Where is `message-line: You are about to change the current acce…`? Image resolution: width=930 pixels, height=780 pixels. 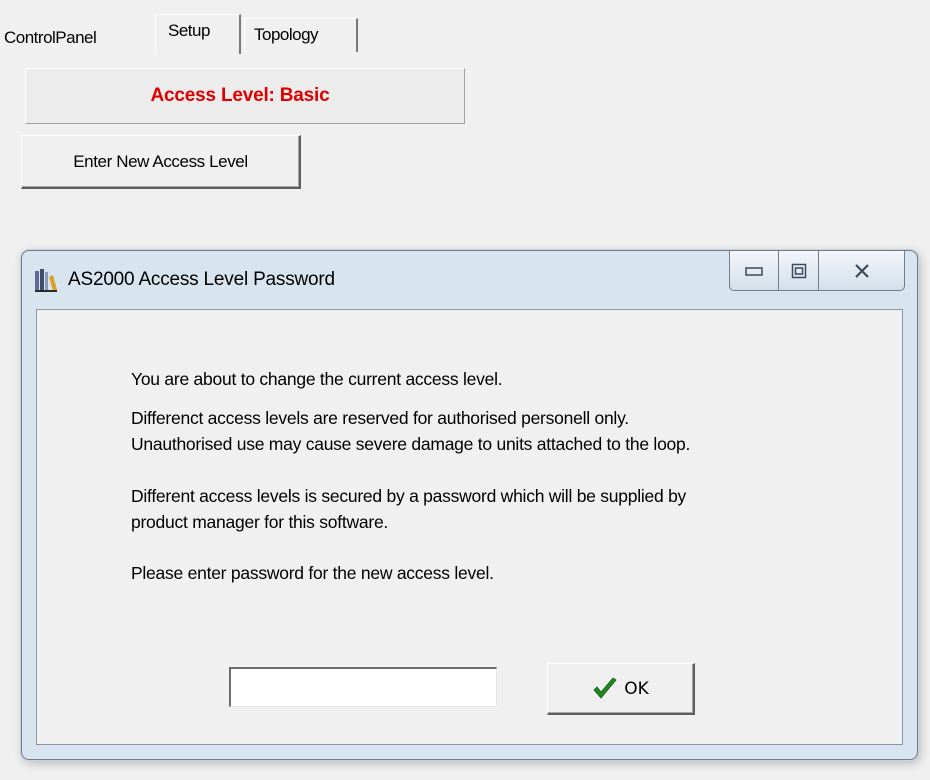
message-line: You are about to change the current acce… is located at coordinates (317, 379).